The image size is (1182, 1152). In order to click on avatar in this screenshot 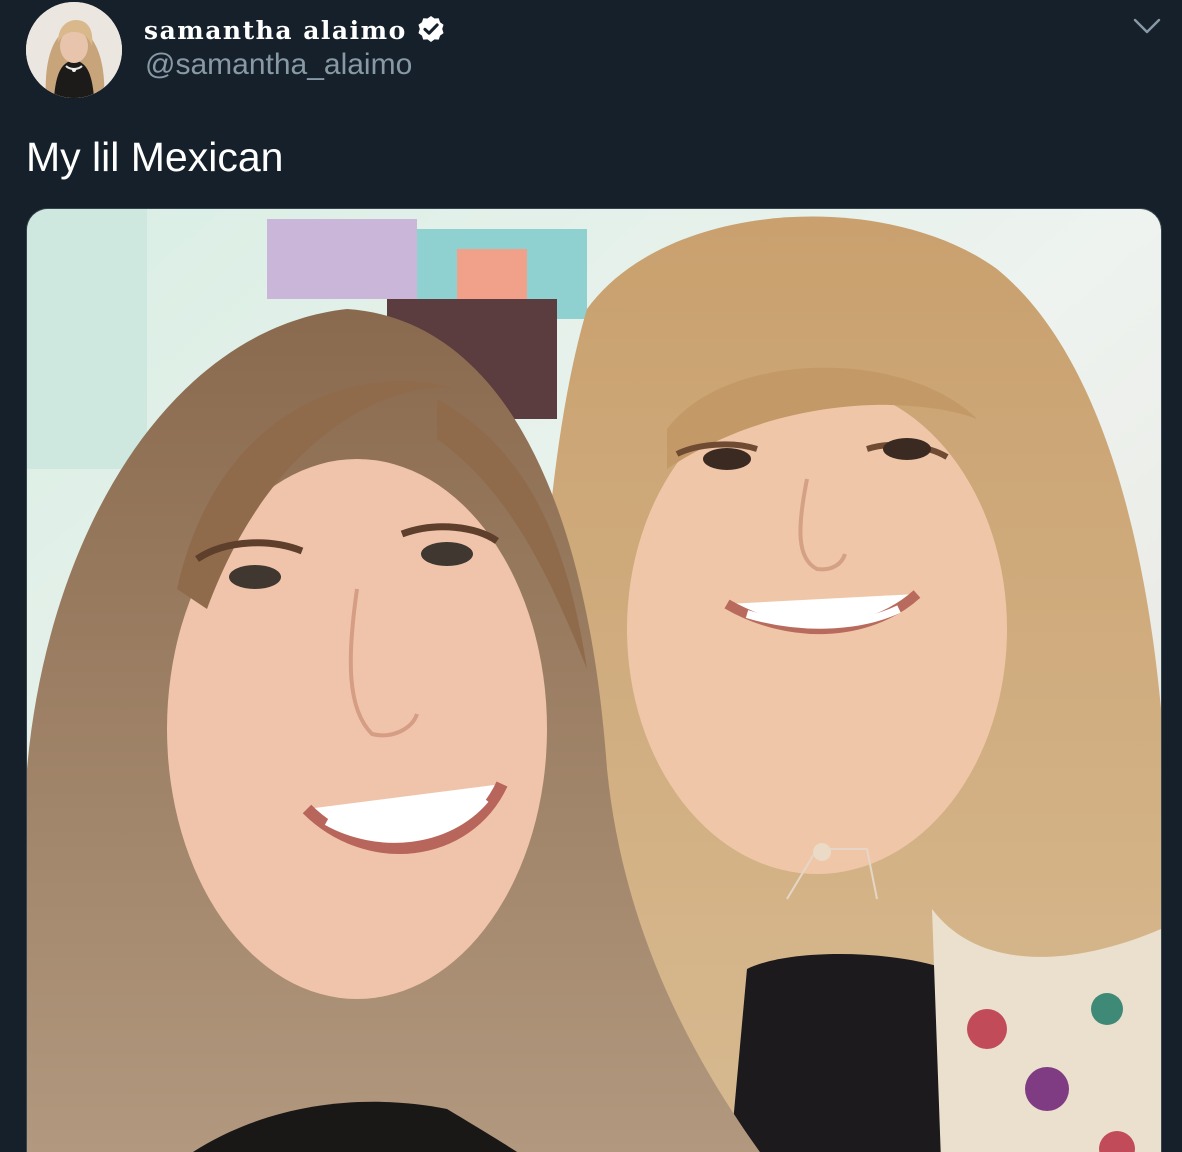, I will do `click(74, 50)`.